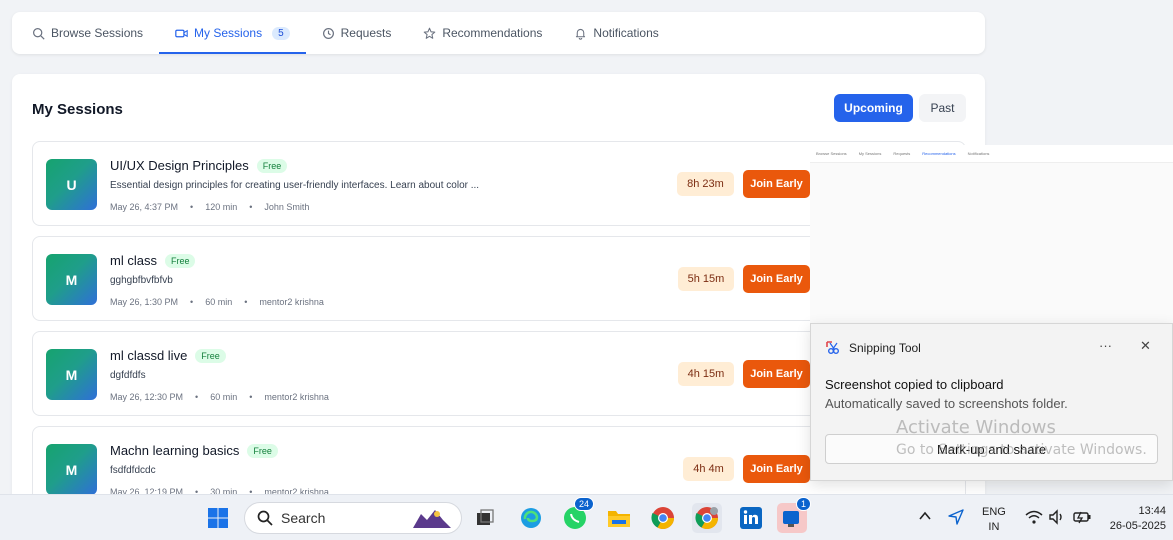 The width and height of the screenshot is (1173, 540). What do you see at coordinates (873, 108) in the screenshot?
I see `upcoming-toggle-button: Upcoming` at bounding box center [873, 108].